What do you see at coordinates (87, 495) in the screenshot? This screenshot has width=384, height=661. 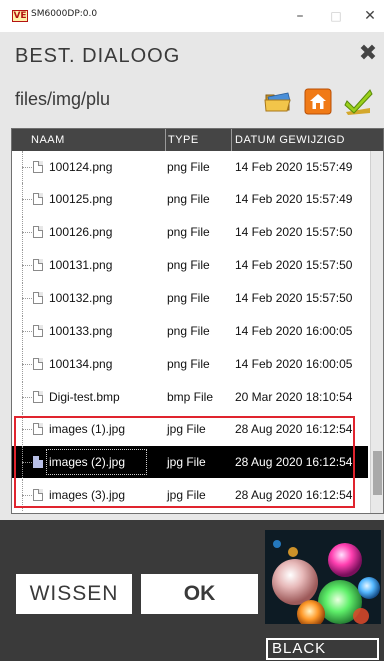 I see `file-name: images (3).jpg` at bounding box center [87, 495].